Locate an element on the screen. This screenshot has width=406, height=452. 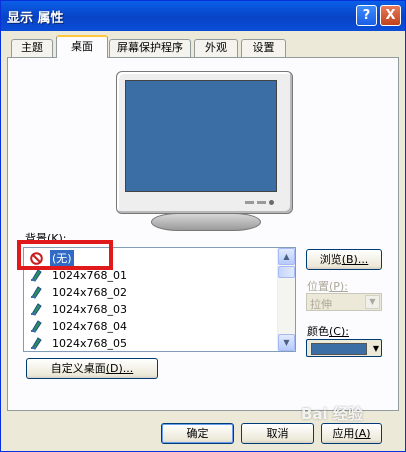
list-item: 1024x768_05 is located at coordinates (151, 343).